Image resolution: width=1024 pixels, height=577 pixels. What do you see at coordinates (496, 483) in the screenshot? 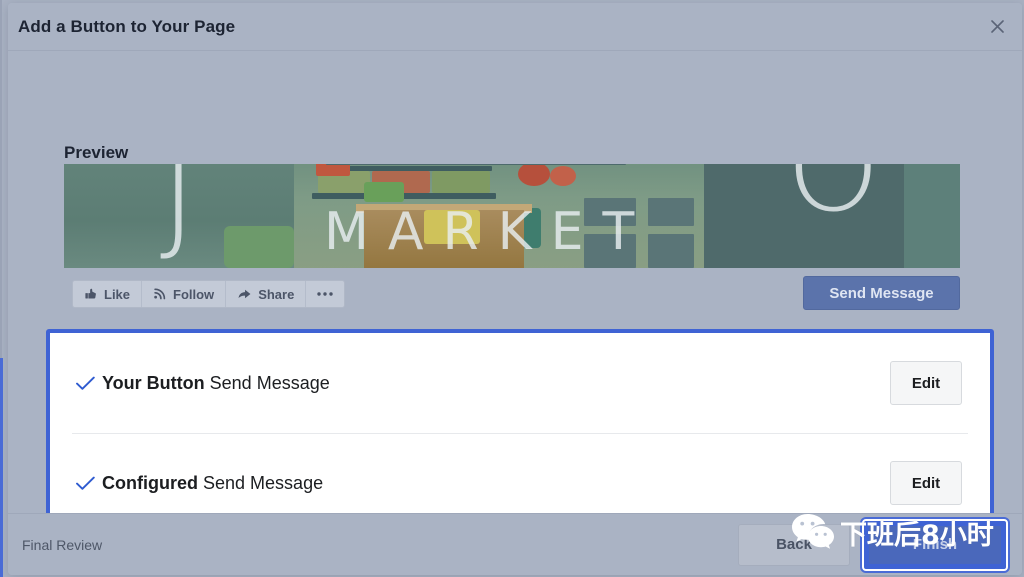
I see `review-row-text: Configured Send Message` at bounding box center [496, 483].